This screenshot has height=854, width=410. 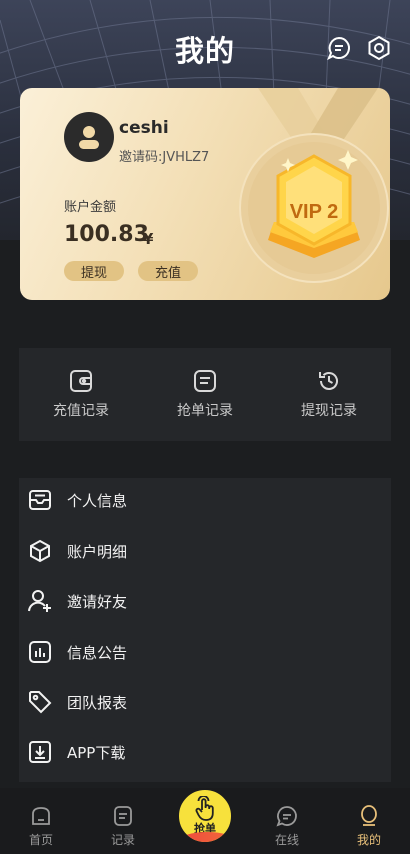 I want to click on tap-hand-icon, so click(x=204, y=808).